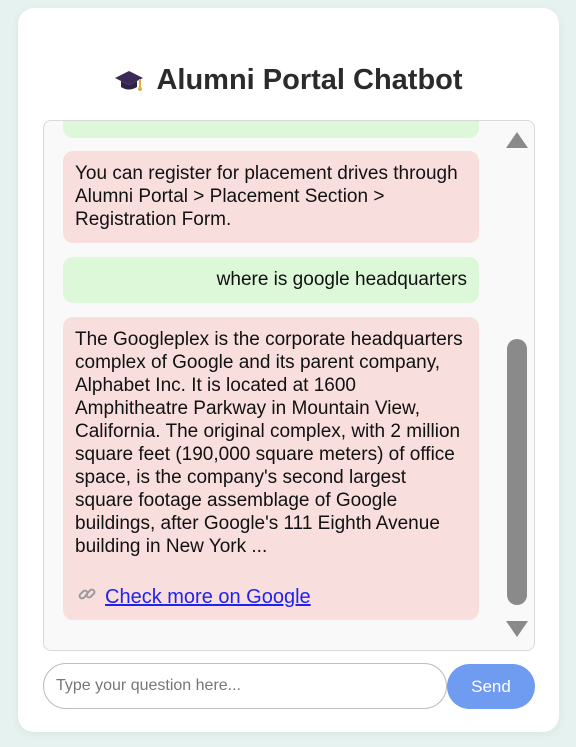  I want to click on scroll-up-icon, so click(517, 140).